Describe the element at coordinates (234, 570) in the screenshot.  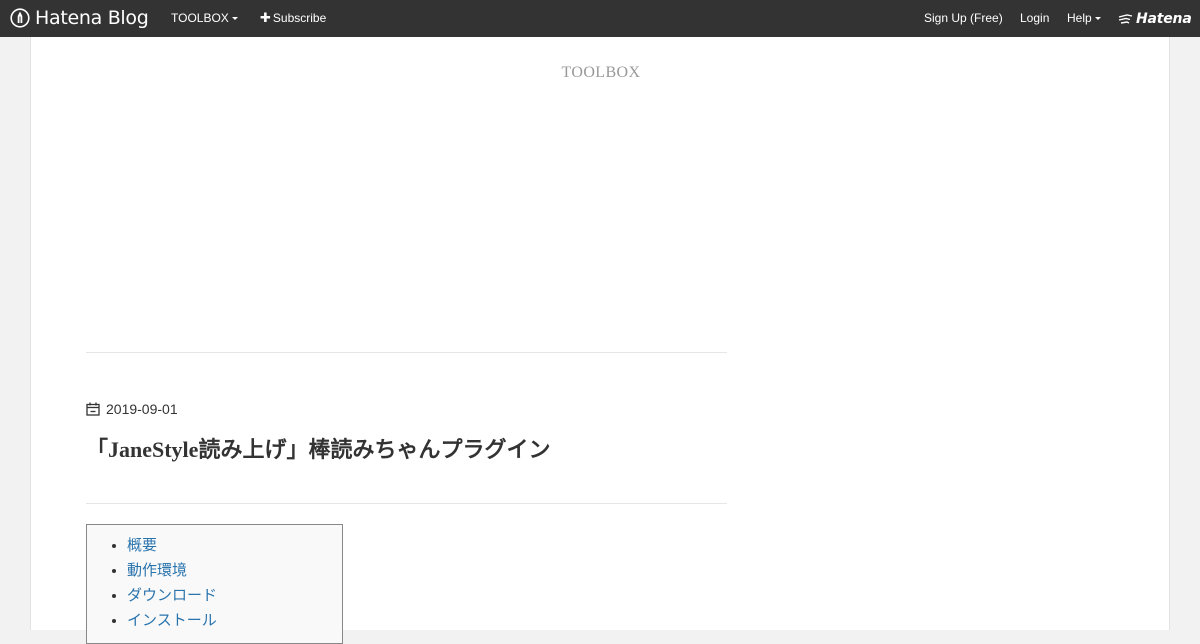
I see `toc-item: 動作環境` at that location.